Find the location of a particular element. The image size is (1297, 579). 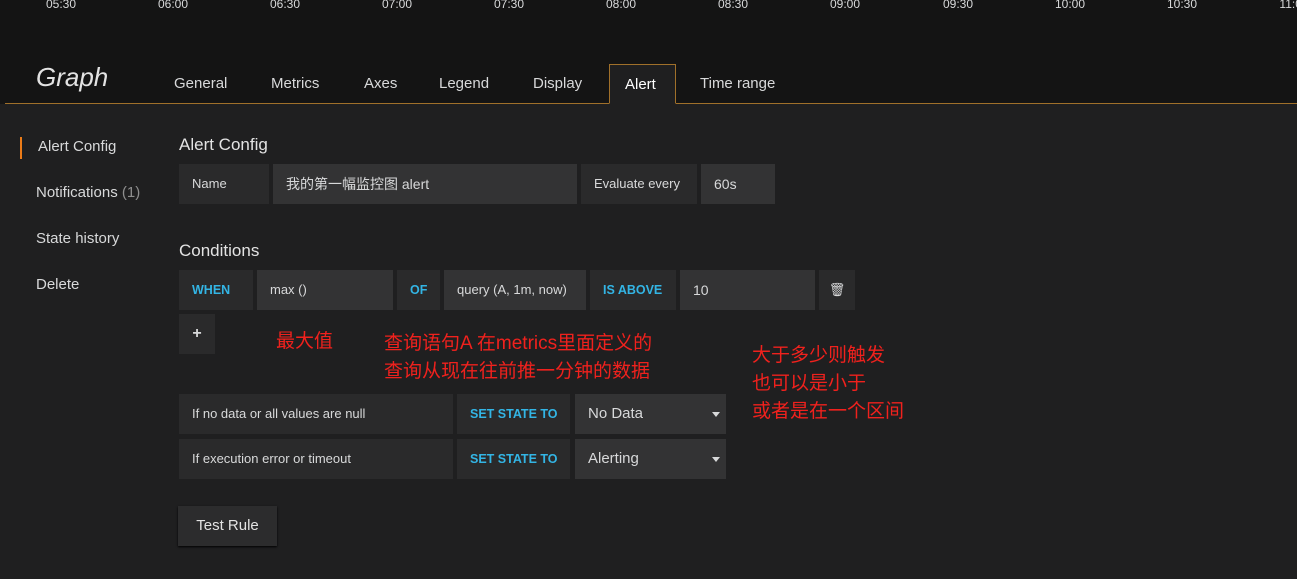

time-tick: 07:00 is located at coordinates (397, 5).